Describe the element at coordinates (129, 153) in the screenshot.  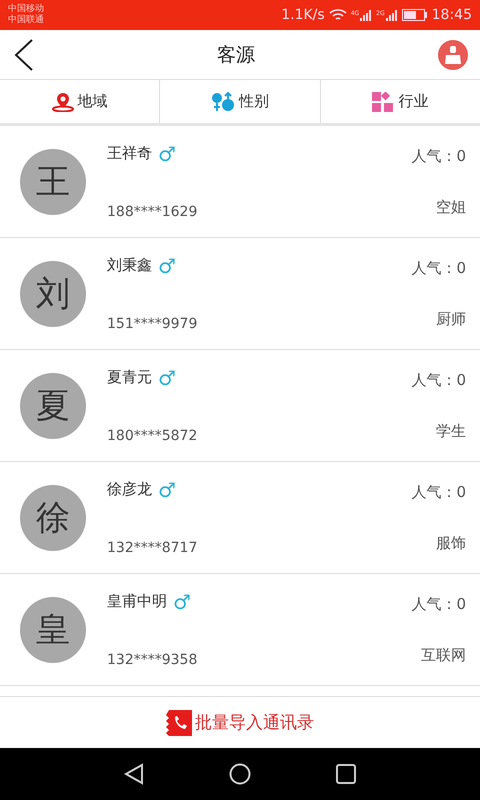
I see `contact-name: 王祥奇` at that location.